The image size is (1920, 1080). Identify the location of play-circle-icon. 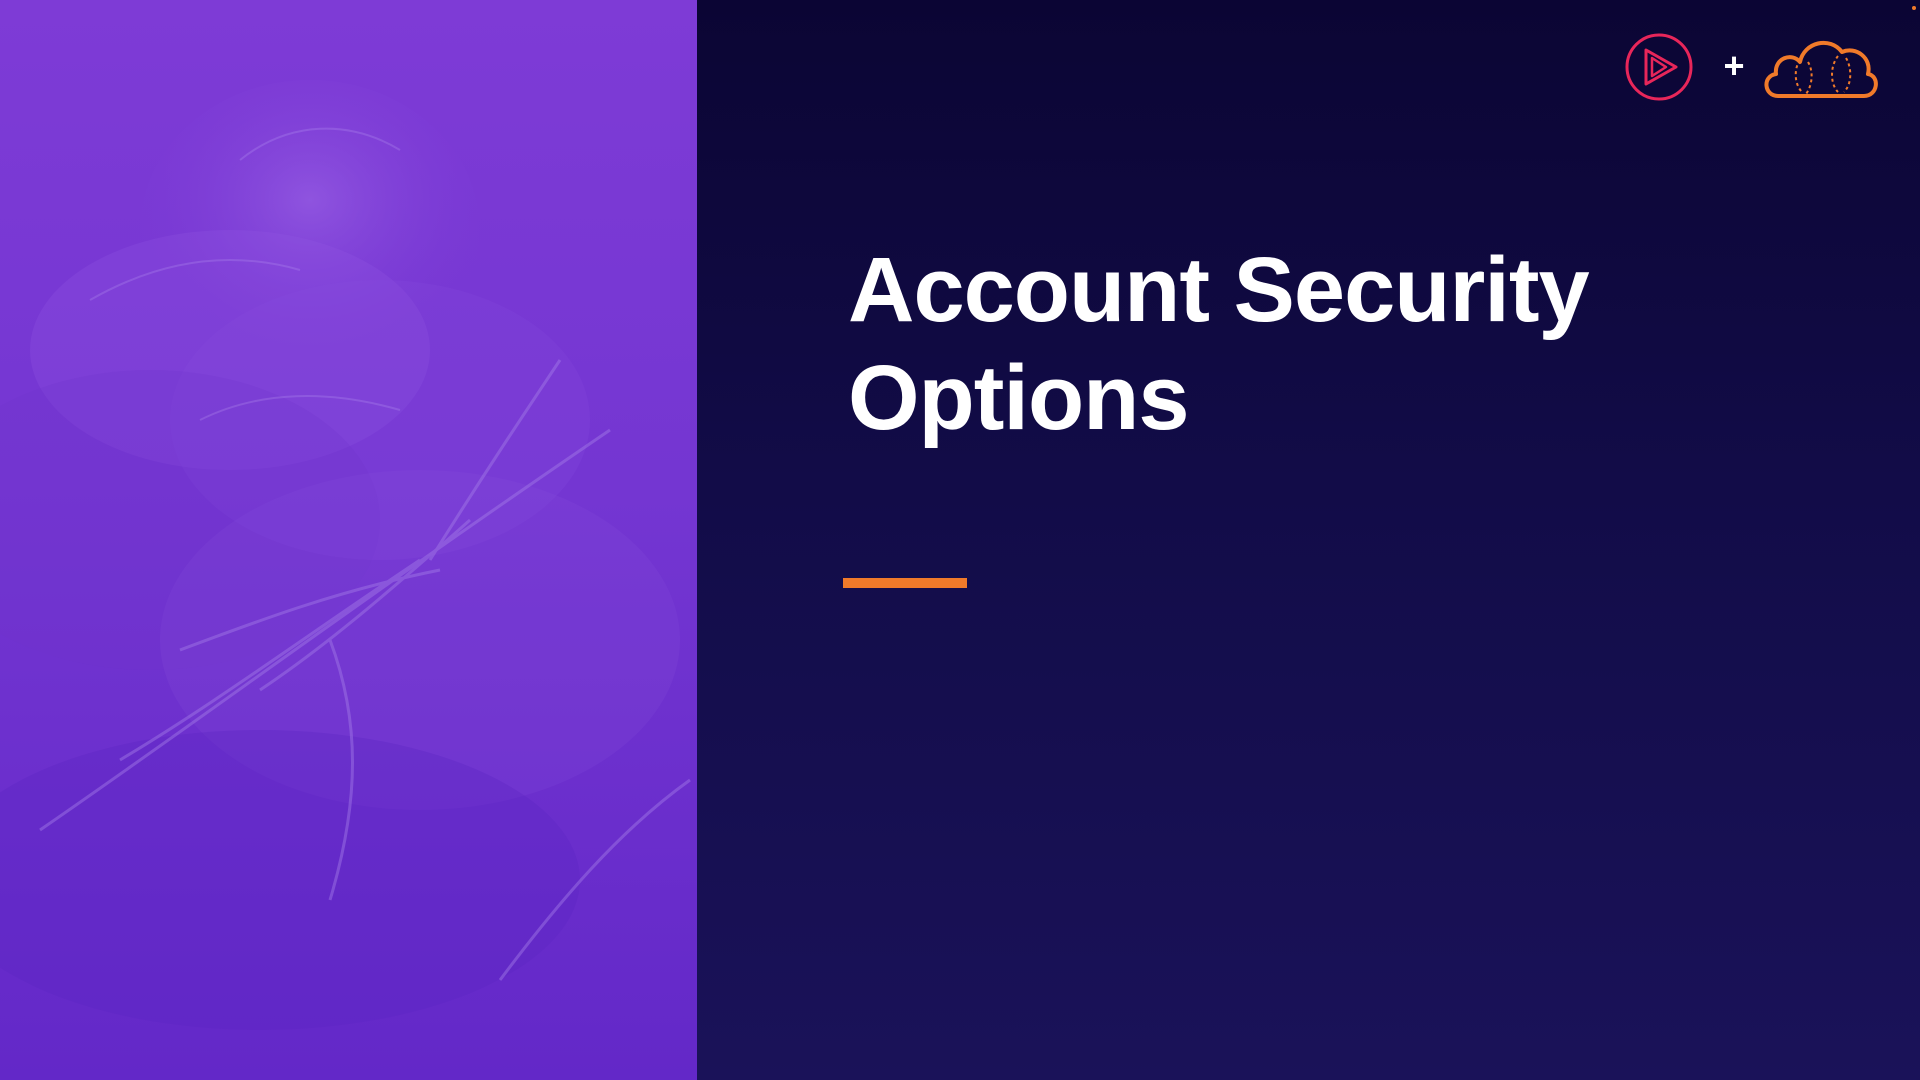
(1659, 67).